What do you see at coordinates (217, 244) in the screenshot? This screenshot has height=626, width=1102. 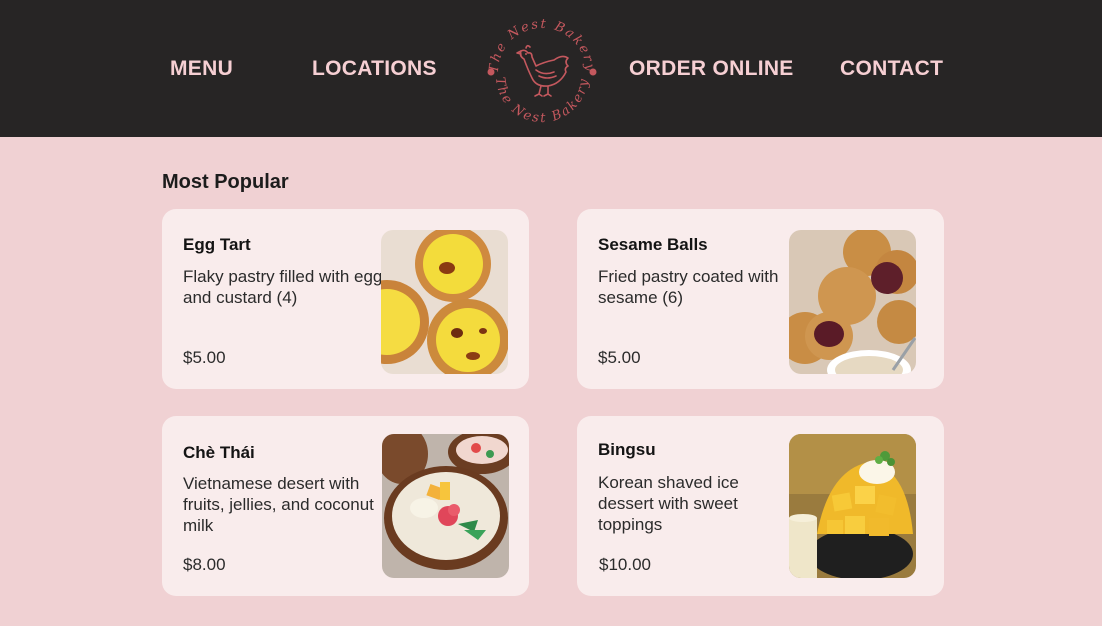 I see `item-name: Egg Tart` at bounding box center [217, 244].